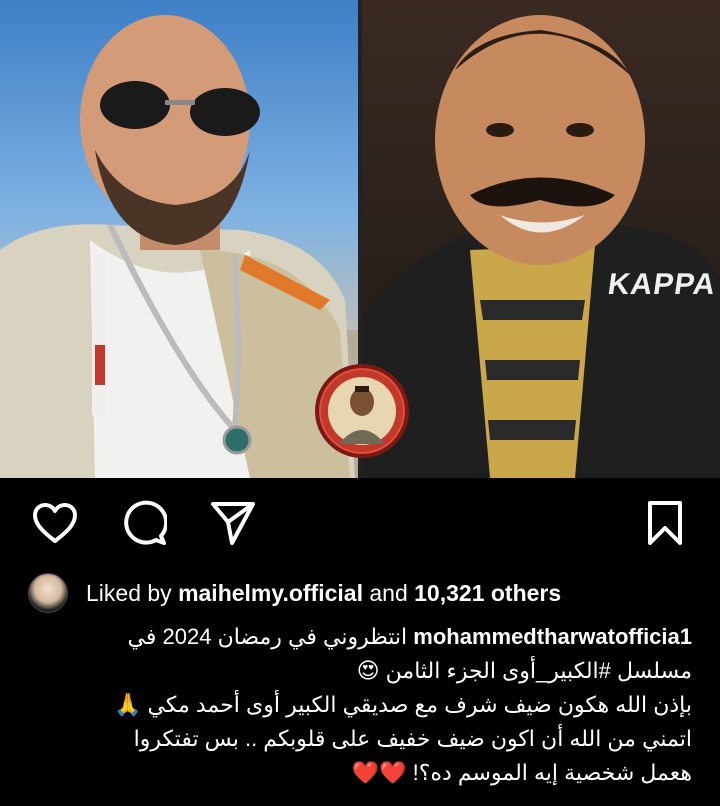 The height and width of the screenshot is (806, 720). I want to click on save-button, so click(665, 523).